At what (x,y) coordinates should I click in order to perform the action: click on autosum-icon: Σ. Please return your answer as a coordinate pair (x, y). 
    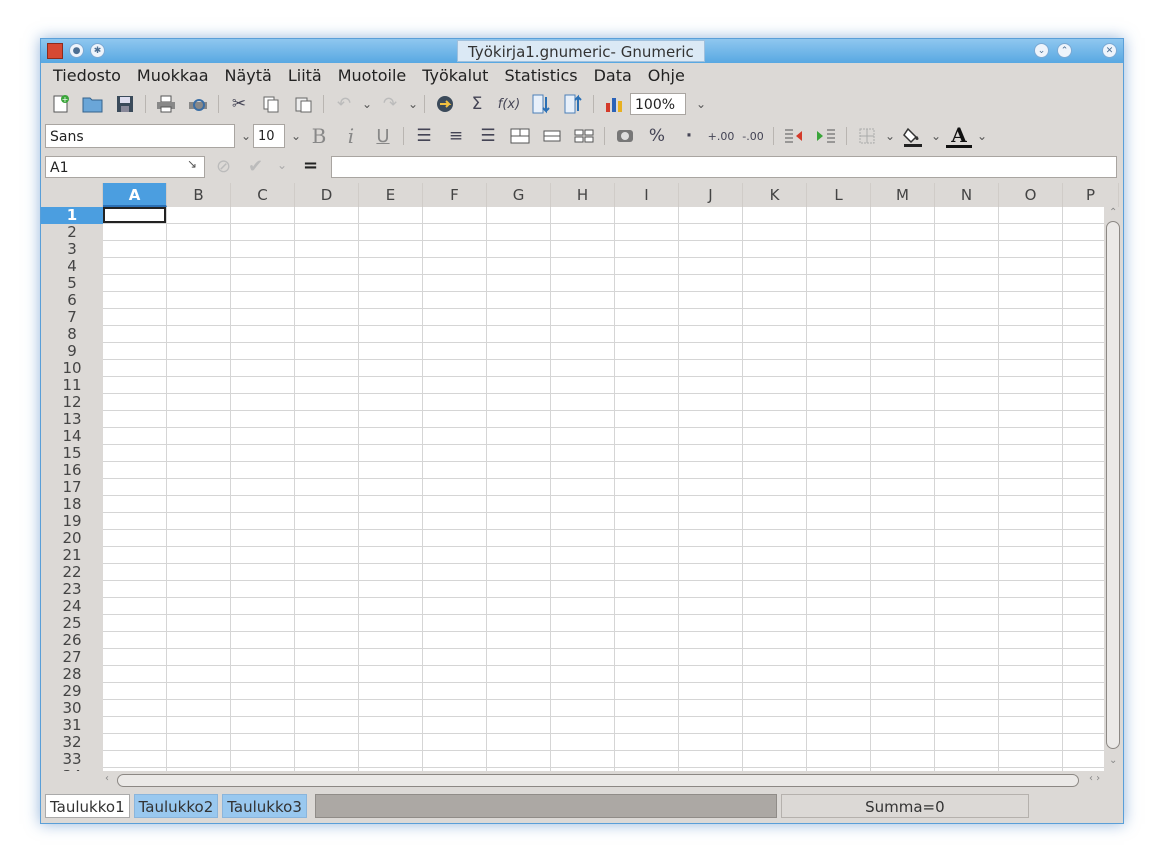
    Looking at the image, I should click on (477, 104).